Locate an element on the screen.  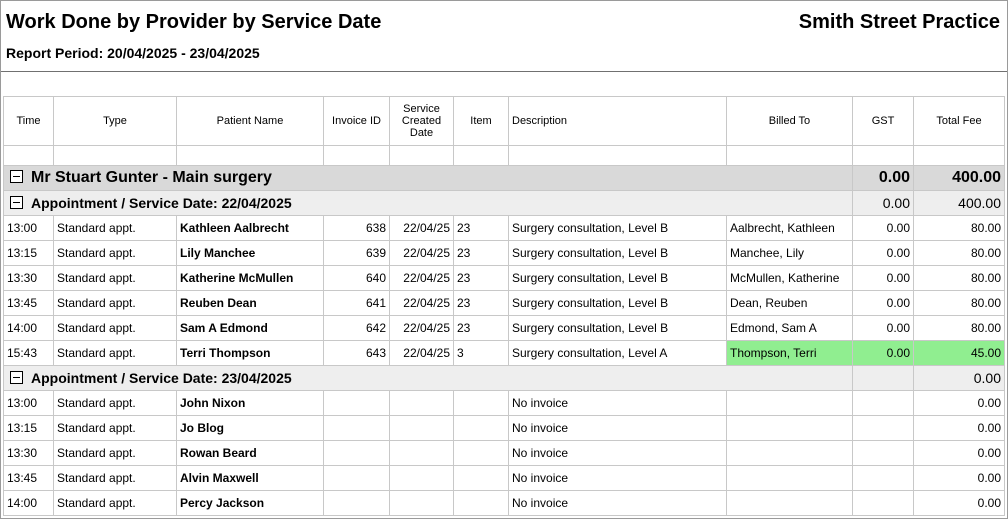
provider-total: 400.00 is located at coordinates (959, 178).